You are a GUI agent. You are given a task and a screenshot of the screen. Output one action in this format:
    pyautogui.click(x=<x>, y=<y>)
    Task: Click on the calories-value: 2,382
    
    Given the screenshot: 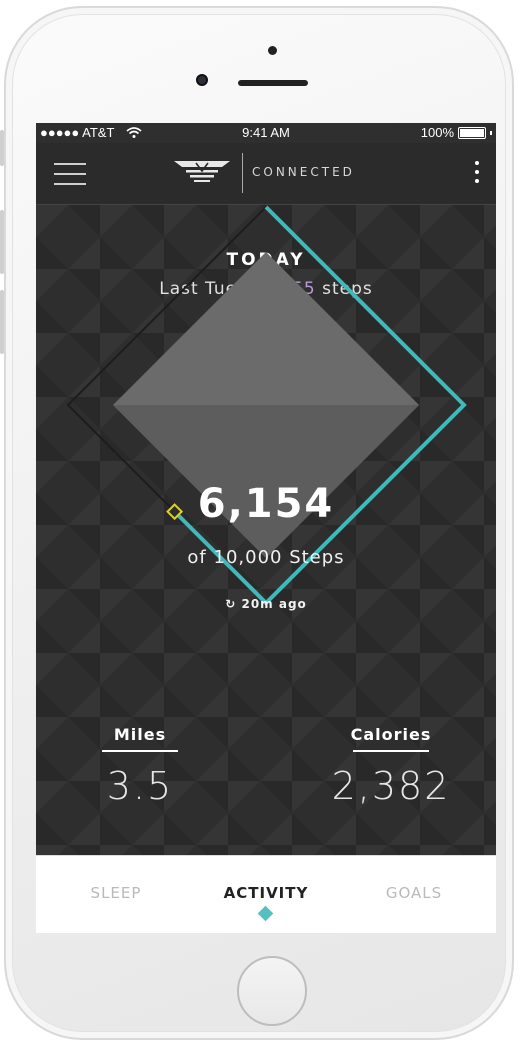 What is the action you would take?
    pyautogui.click(x=391, y=786)
    